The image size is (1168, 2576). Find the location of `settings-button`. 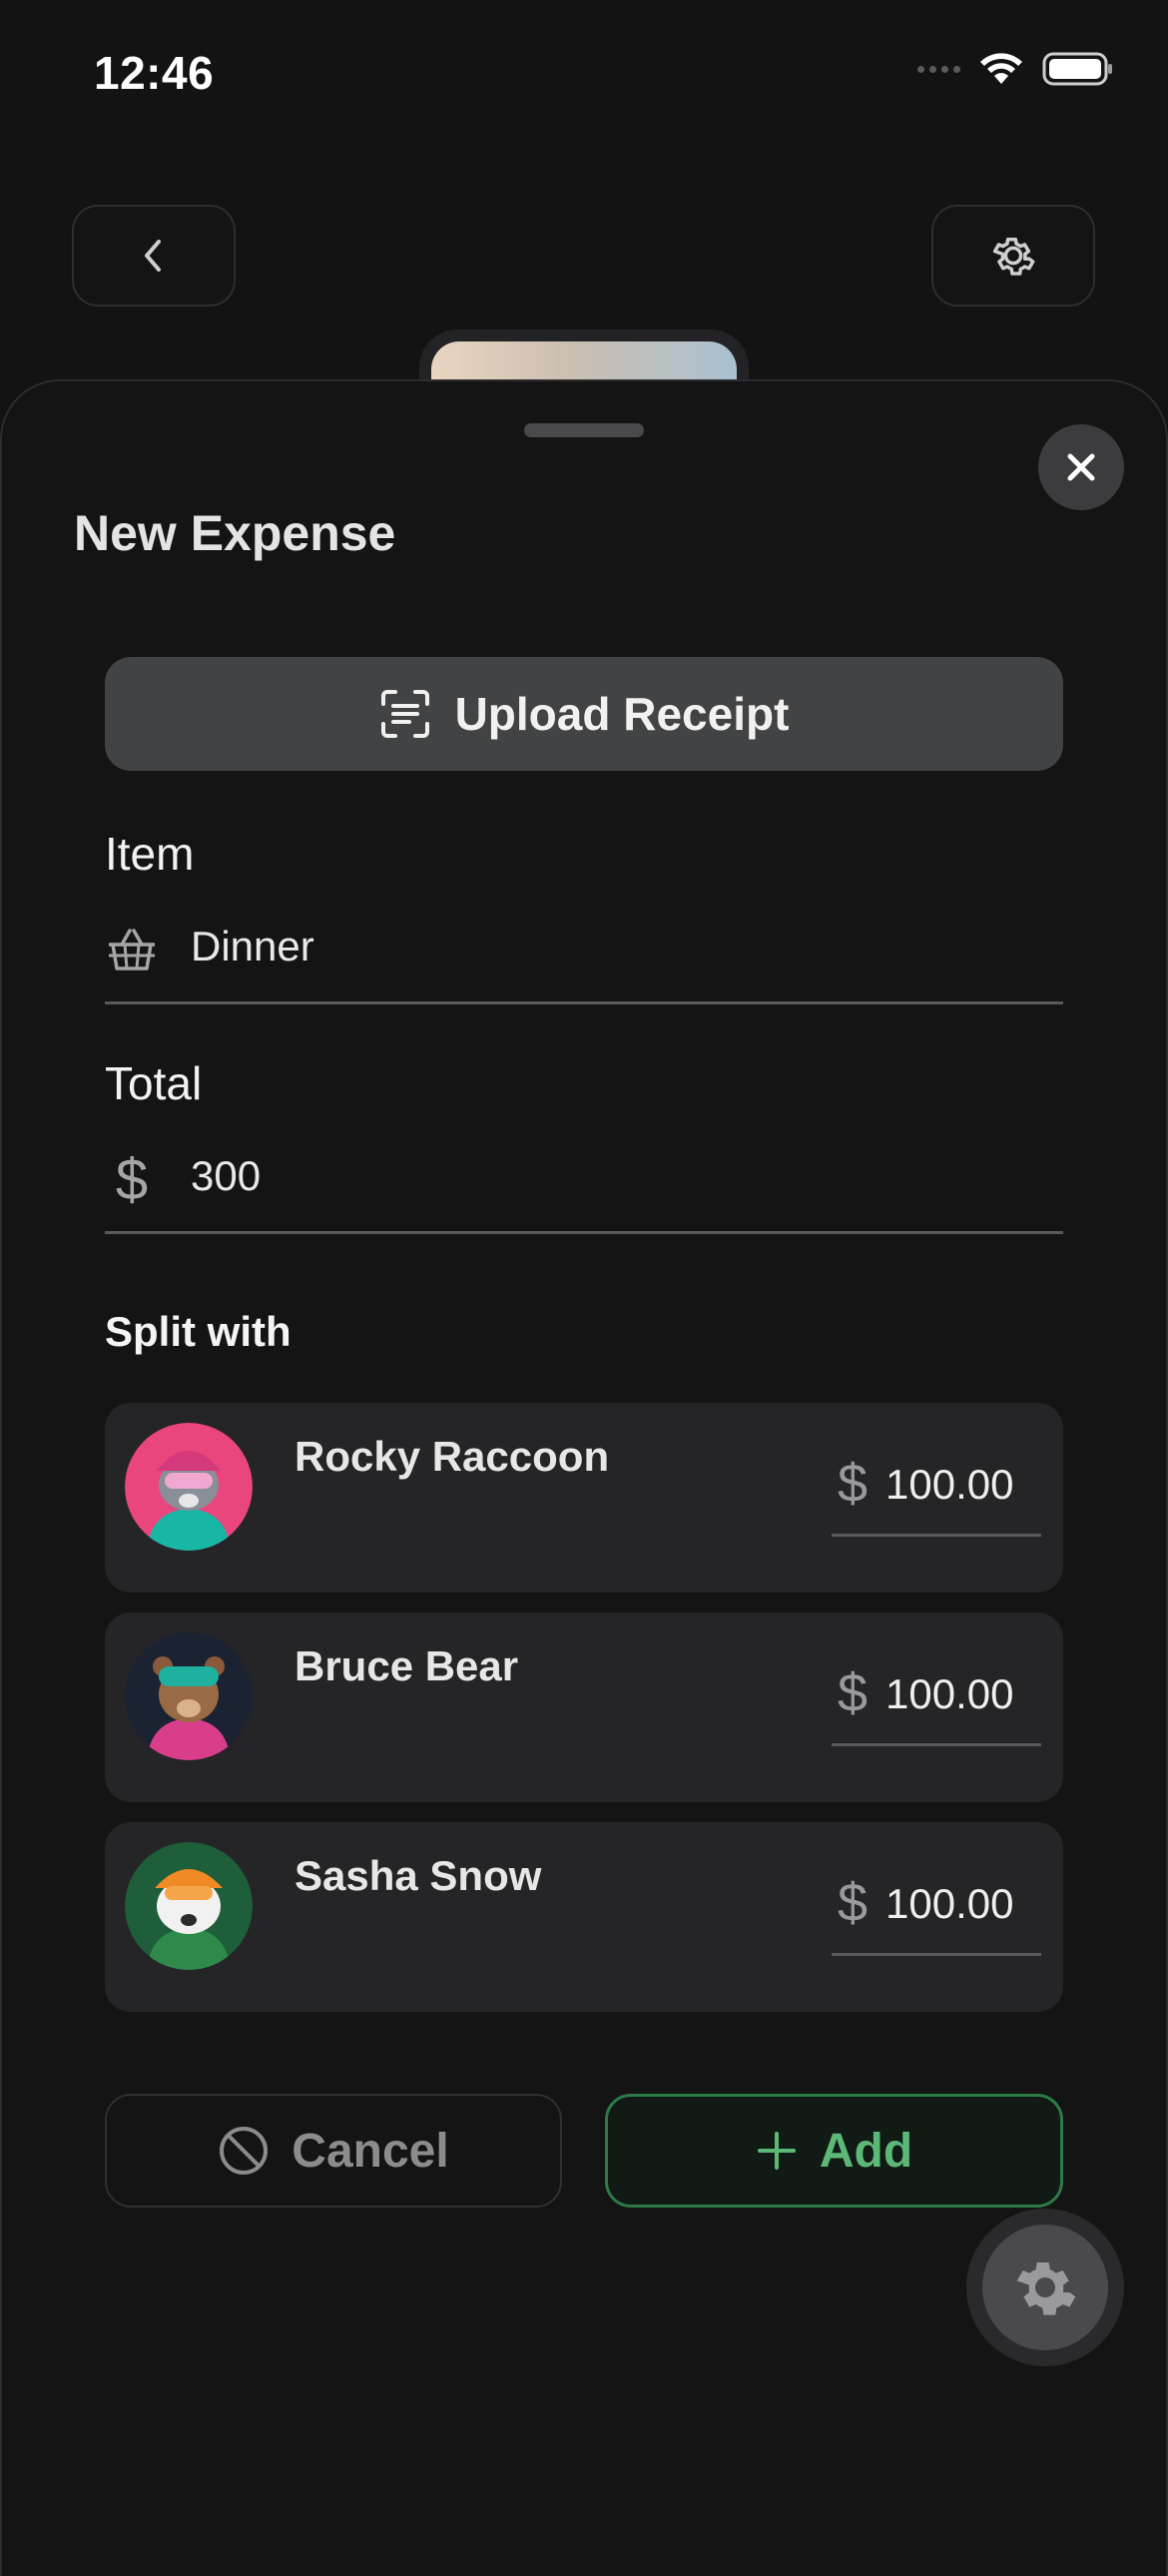

settings-button is located at coordinates (1013, 256).